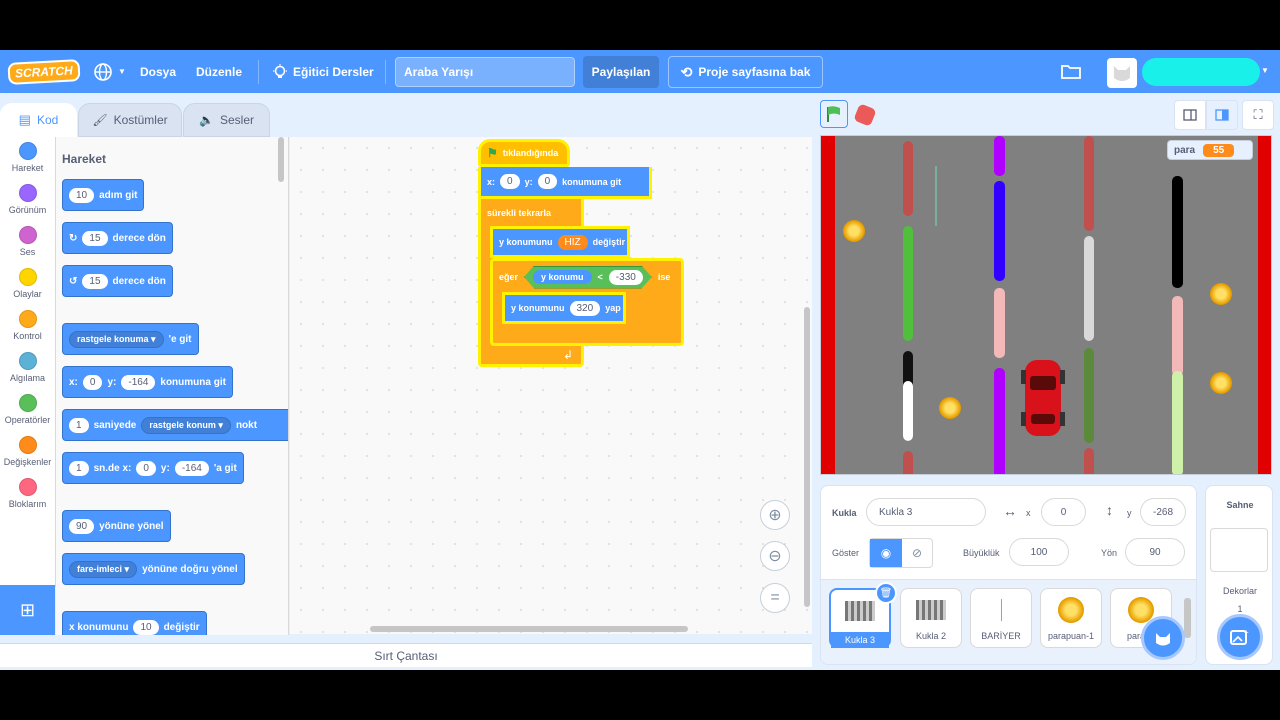  I want to click on tab-costumes: 🖌 Kostümler, so click(130, 120).